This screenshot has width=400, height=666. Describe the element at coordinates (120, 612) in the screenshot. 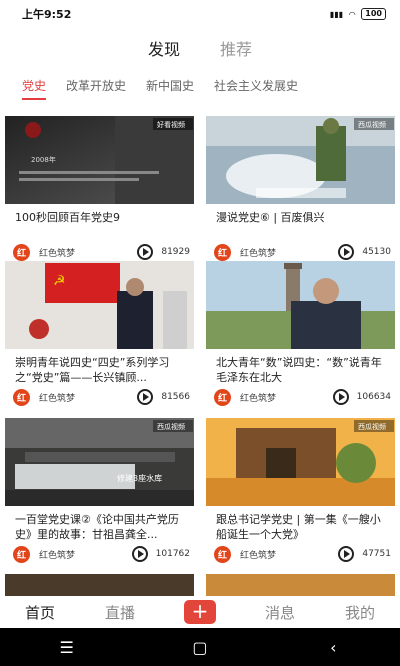

I see `nav-live: 直播` at that location.